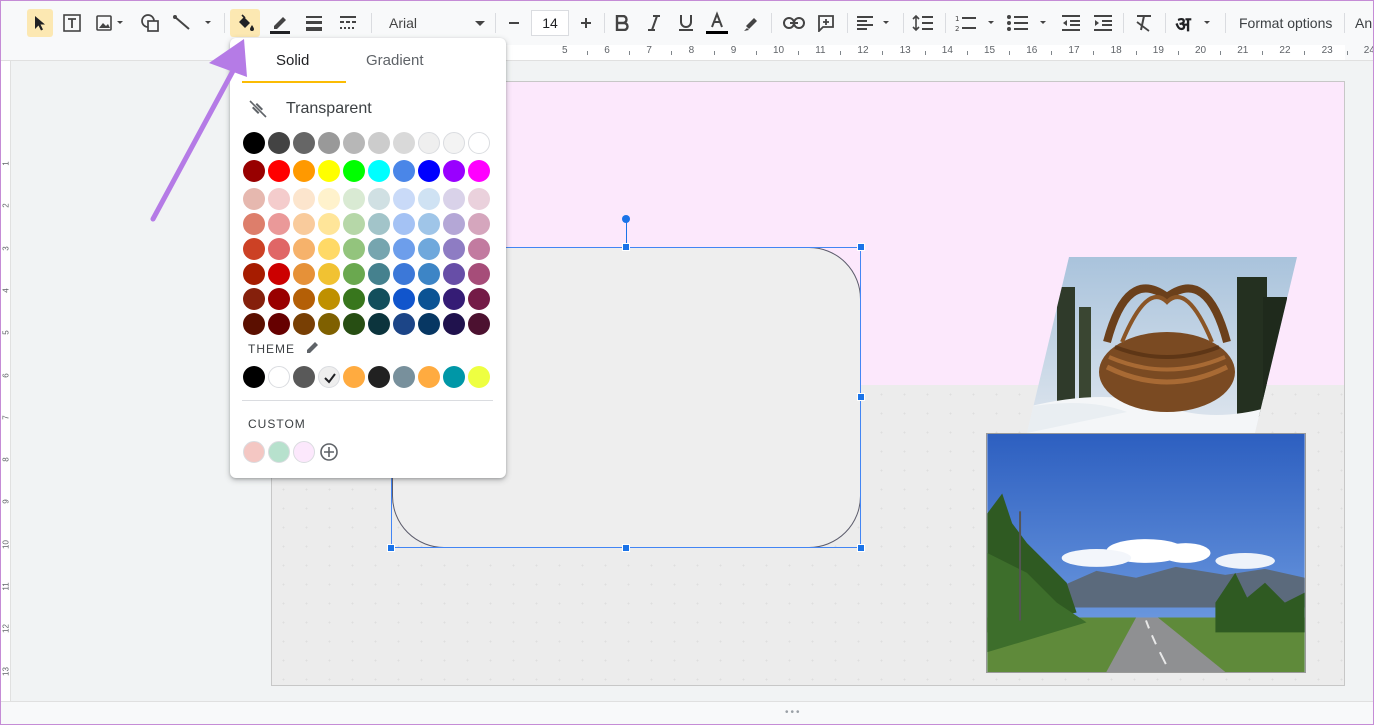 This screenshot has height=725, width=1374. What do you see at coordinates (793, 712) in the screenshot?
I see `resize-grip-icon: •••` at bounding box center [793, 712].